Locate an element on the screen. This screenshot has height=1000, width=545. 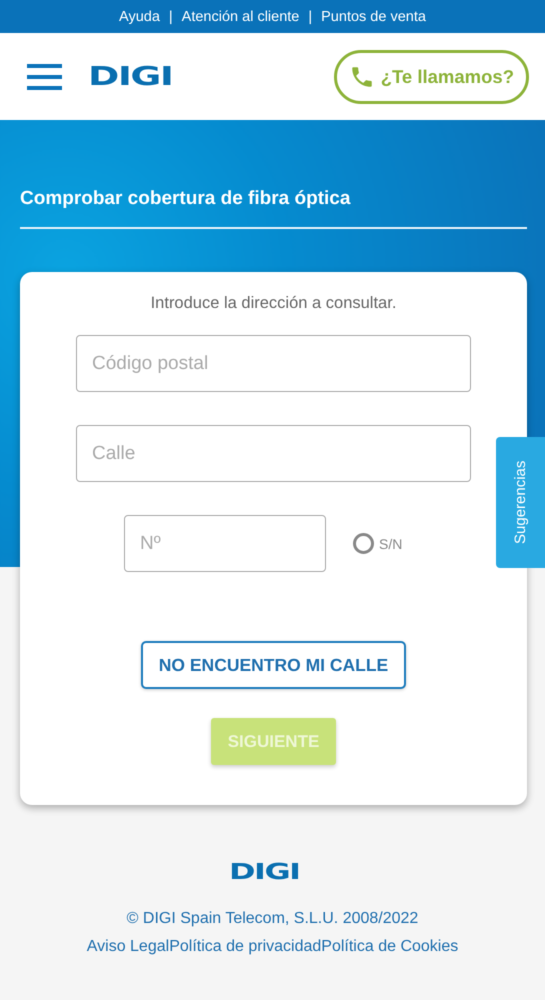
street-field: Calle is located at coordinates (273, 453).